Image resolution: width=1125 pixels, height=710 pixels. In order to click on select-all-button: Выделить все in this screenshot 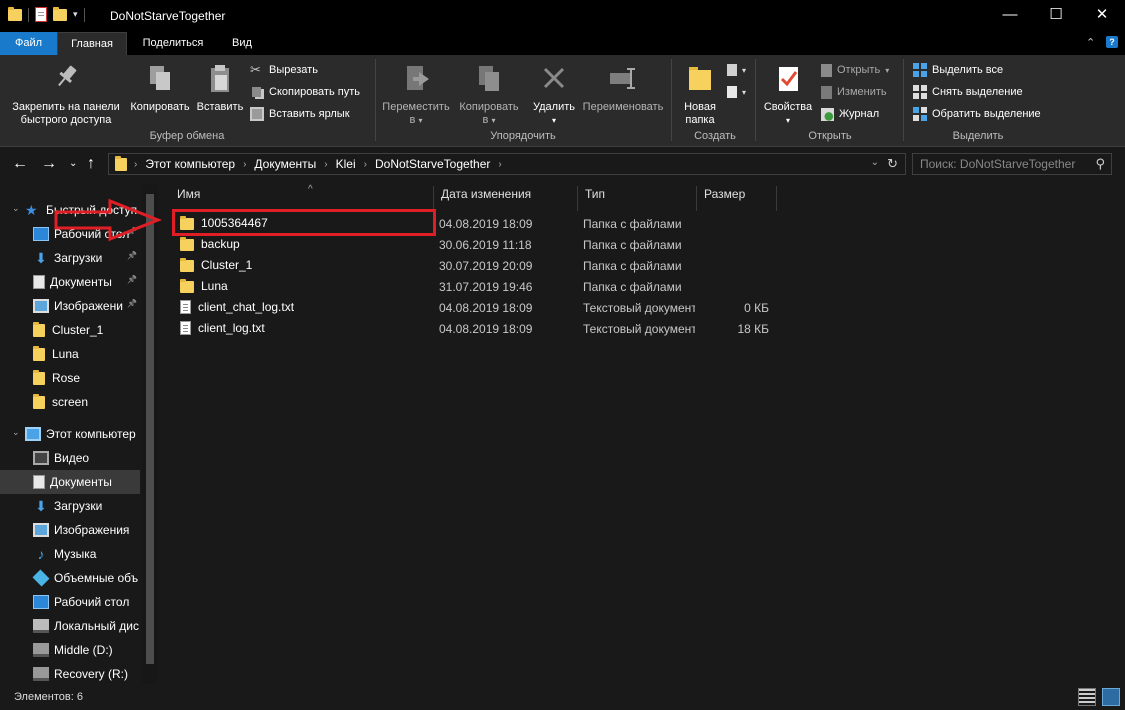, I will do `click(958, 70)`.